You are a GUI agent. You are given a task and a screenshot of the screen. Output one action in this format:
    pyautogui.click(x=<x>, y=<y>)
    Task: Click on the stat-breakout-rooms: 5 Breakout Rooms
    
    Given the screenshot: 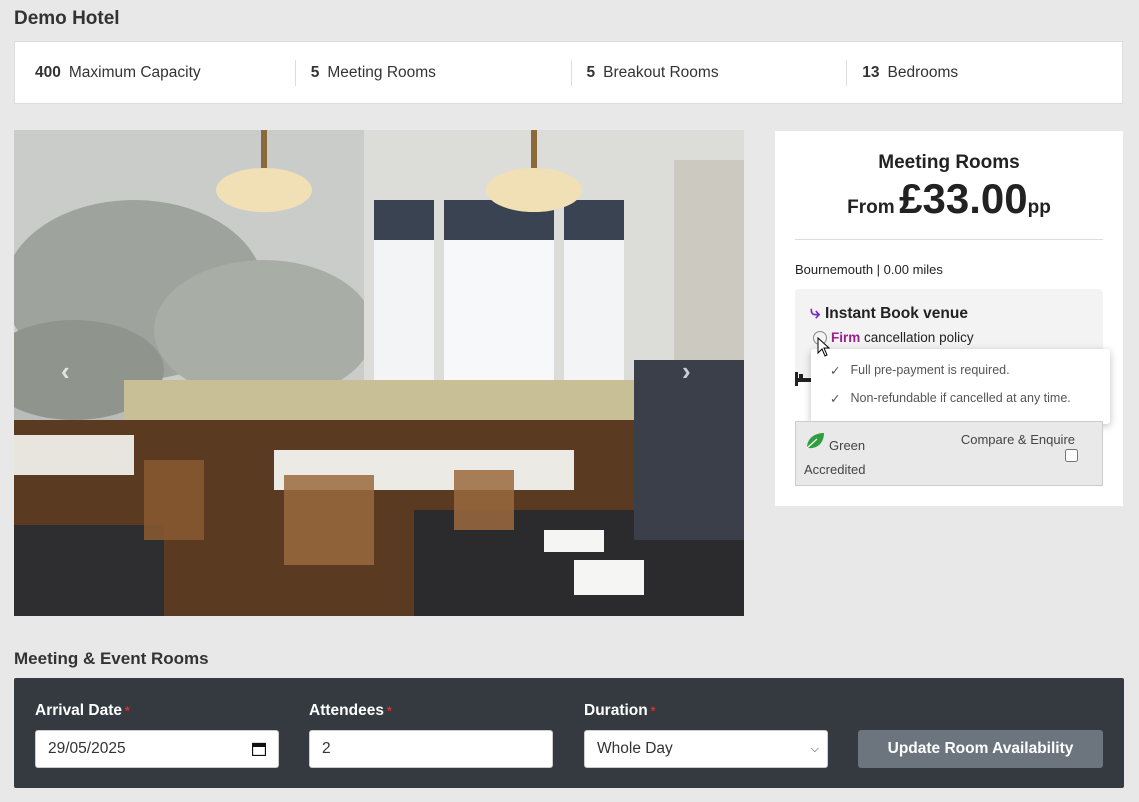 What is the action you would take?
    pyautogui.click(x=708, y=72)
    